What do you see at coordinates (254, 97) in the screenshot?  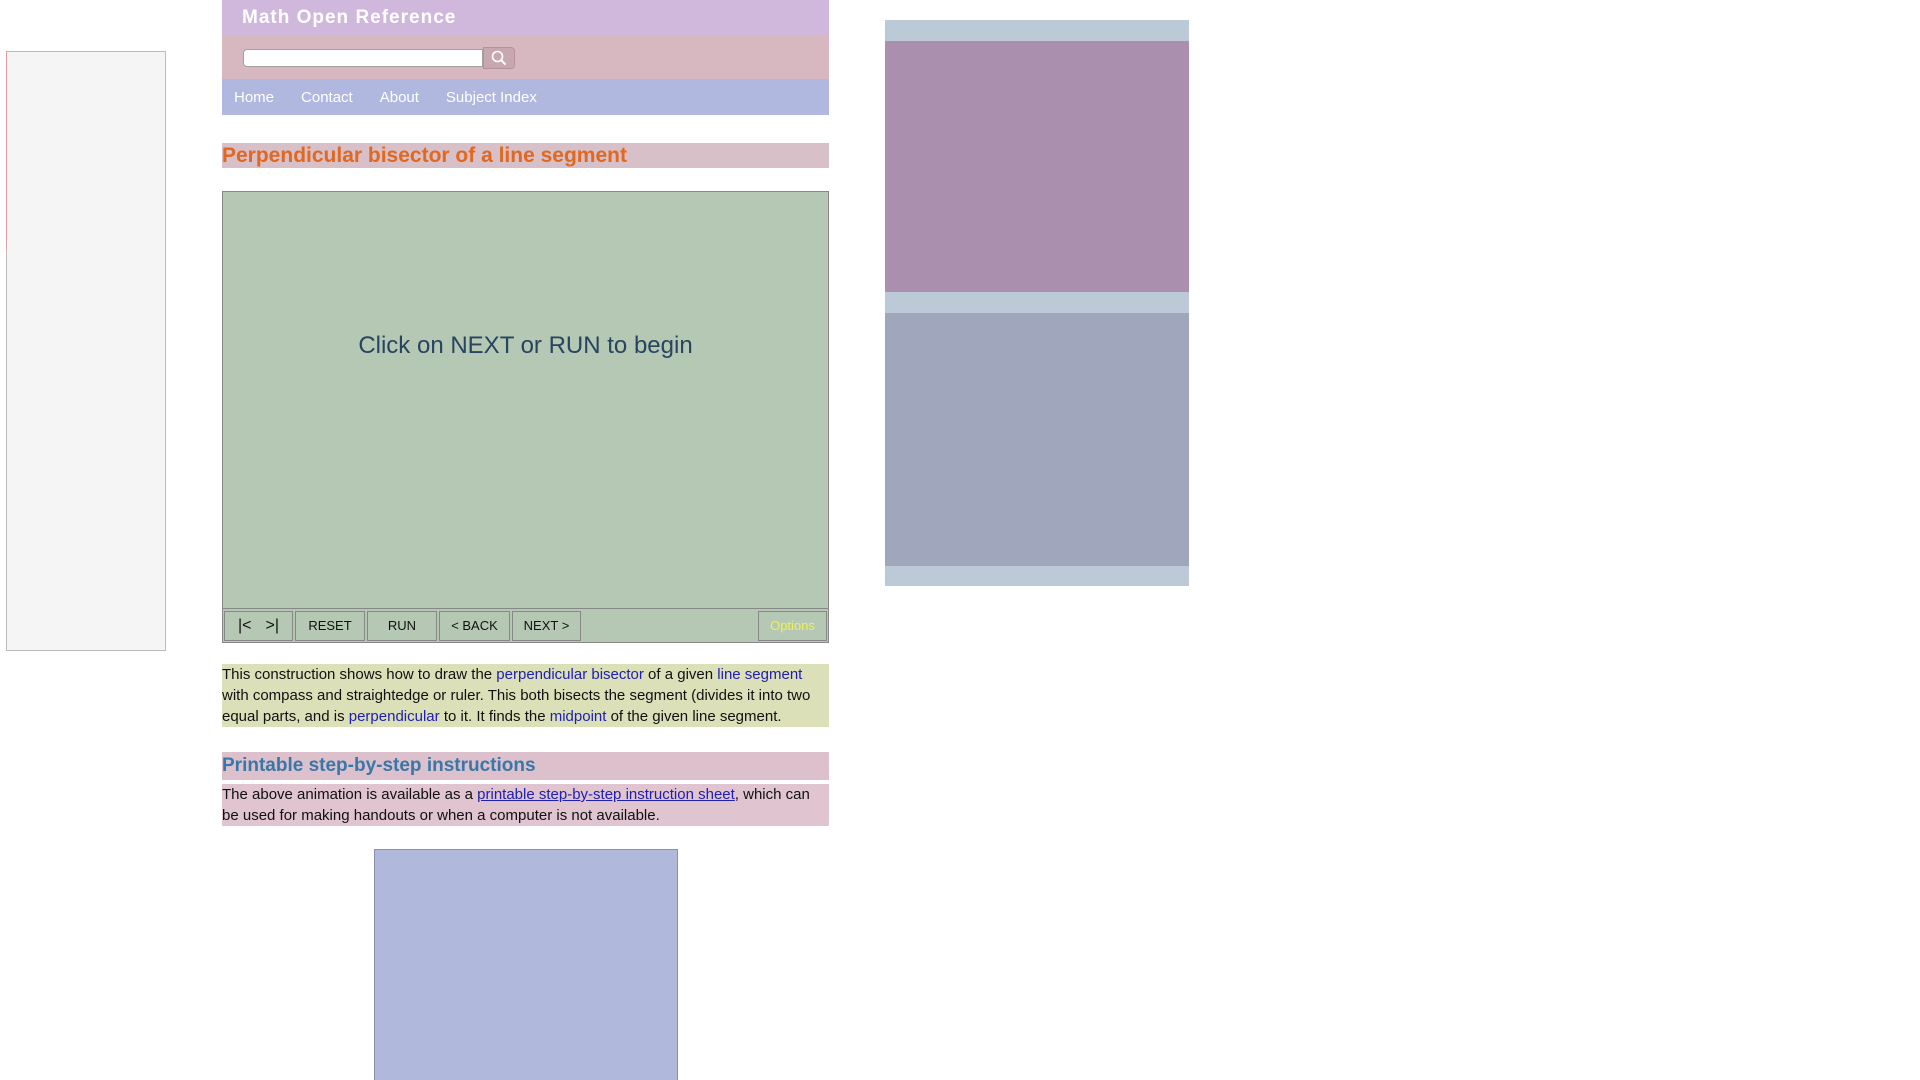 I see `nav-home-link: Home` at bounding box center [254, 97].